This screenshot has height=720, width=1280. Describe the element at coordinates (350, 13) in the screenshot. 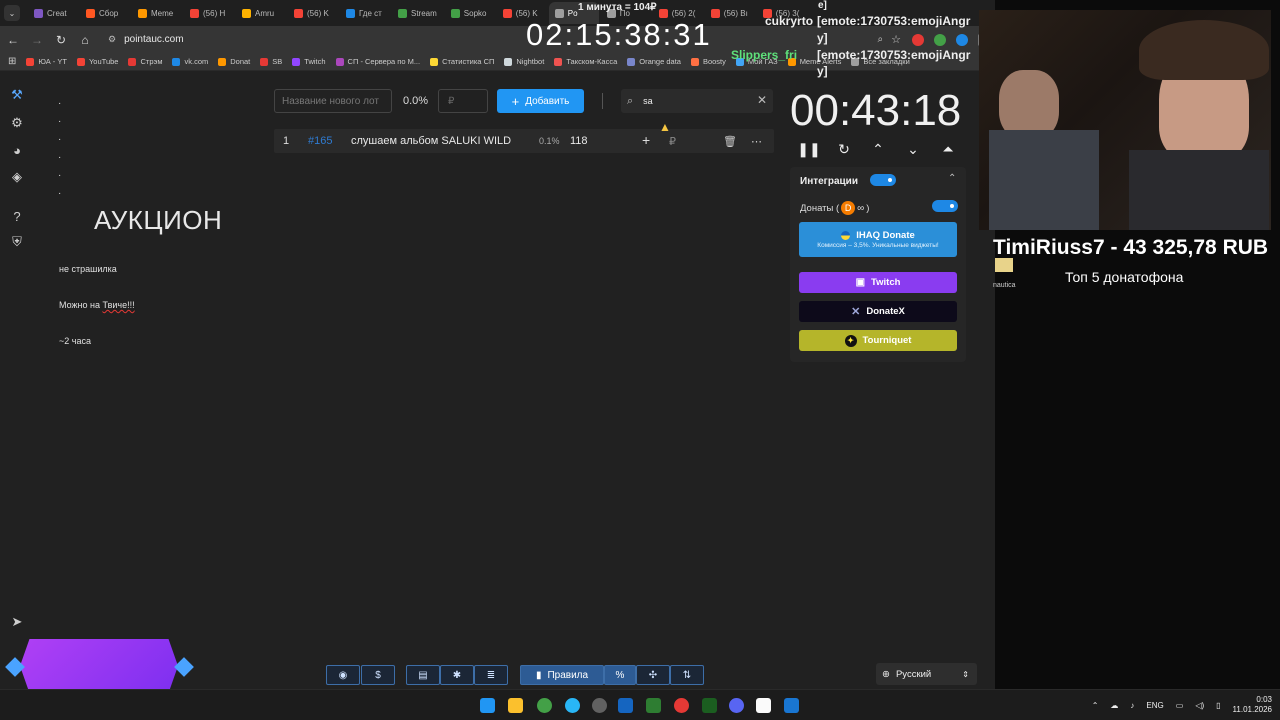

I see `tab-favicon-icon` at that location.